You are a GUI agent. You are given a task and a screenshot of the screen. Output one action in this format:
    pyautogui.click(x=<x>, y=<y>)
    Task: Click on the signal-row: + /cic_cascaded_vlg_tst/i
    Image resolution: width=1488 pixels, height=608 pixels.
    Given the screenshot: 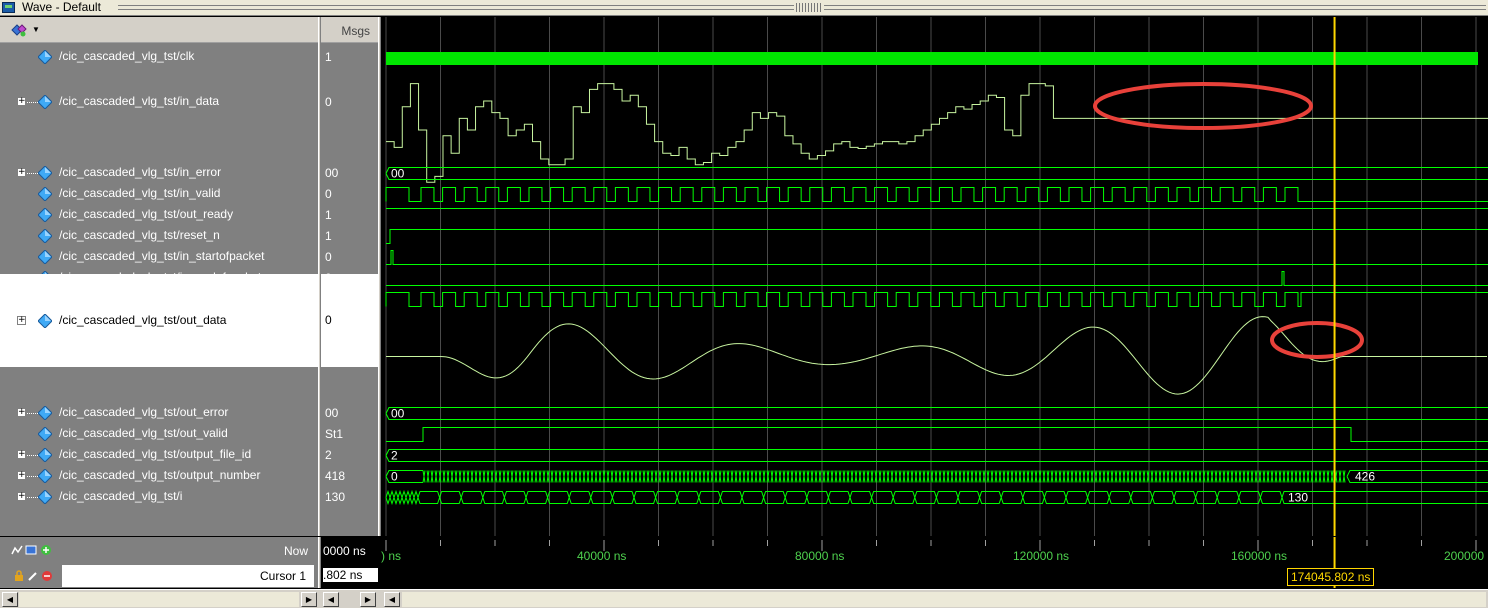 What is the action you would take?
    pyautogui.click(x=159, y=497)
    